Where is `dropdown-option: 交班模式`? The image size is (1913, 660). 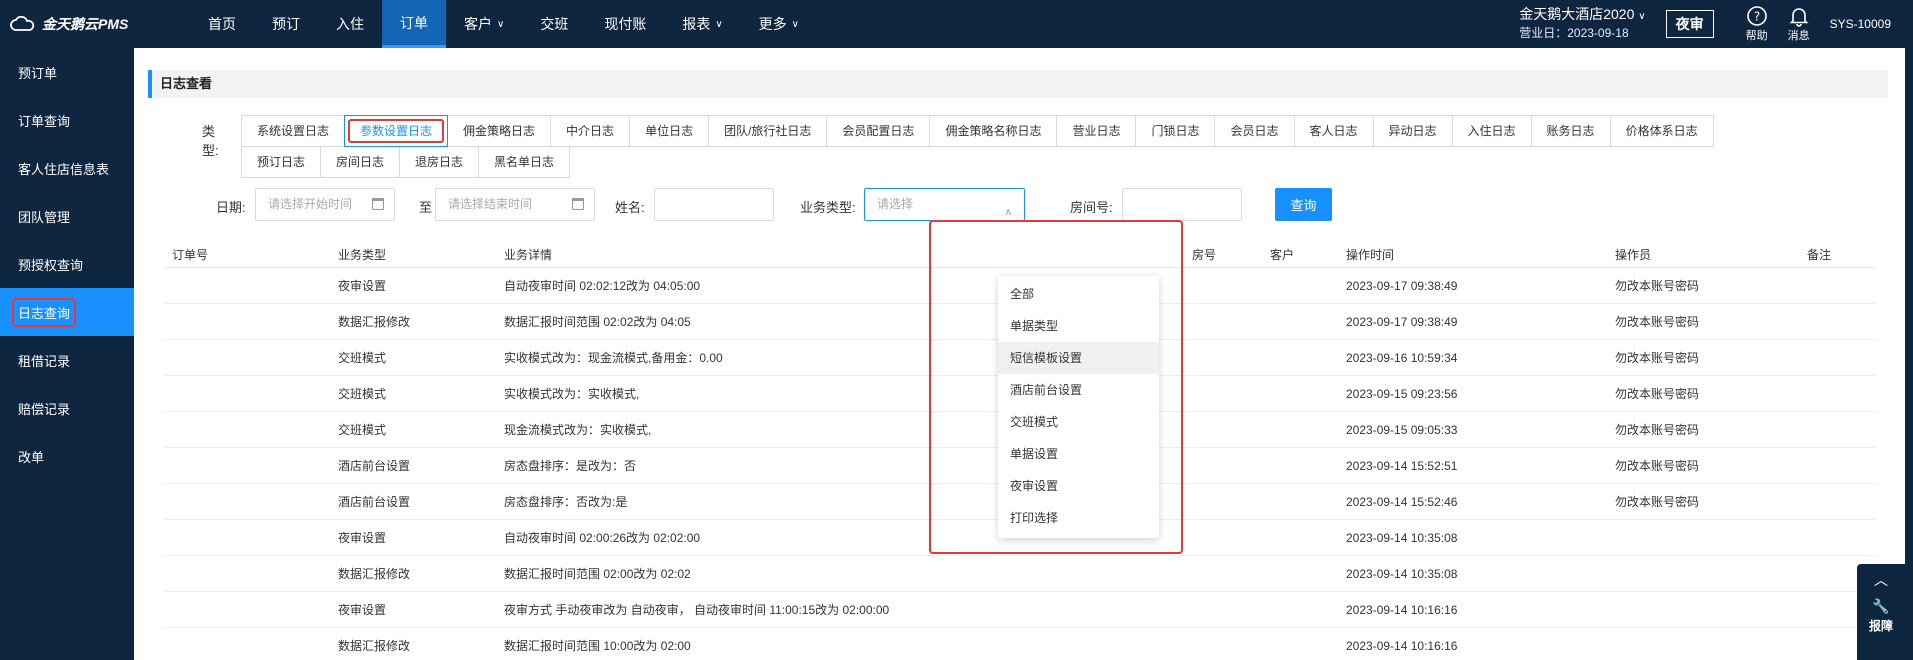
dropdown-option: 交班模式 is located at coordinates (1078, 422).